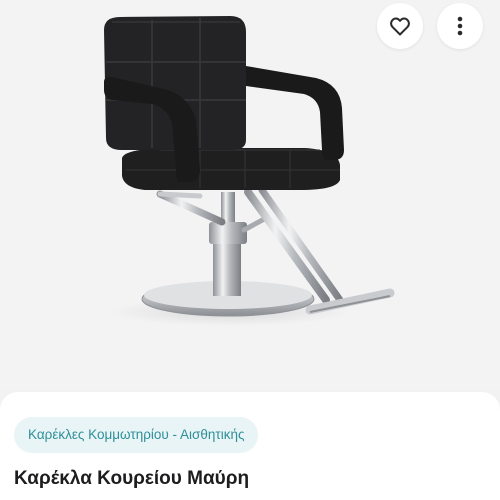  I want to click on heart-outline-icon, so click(400, 26).